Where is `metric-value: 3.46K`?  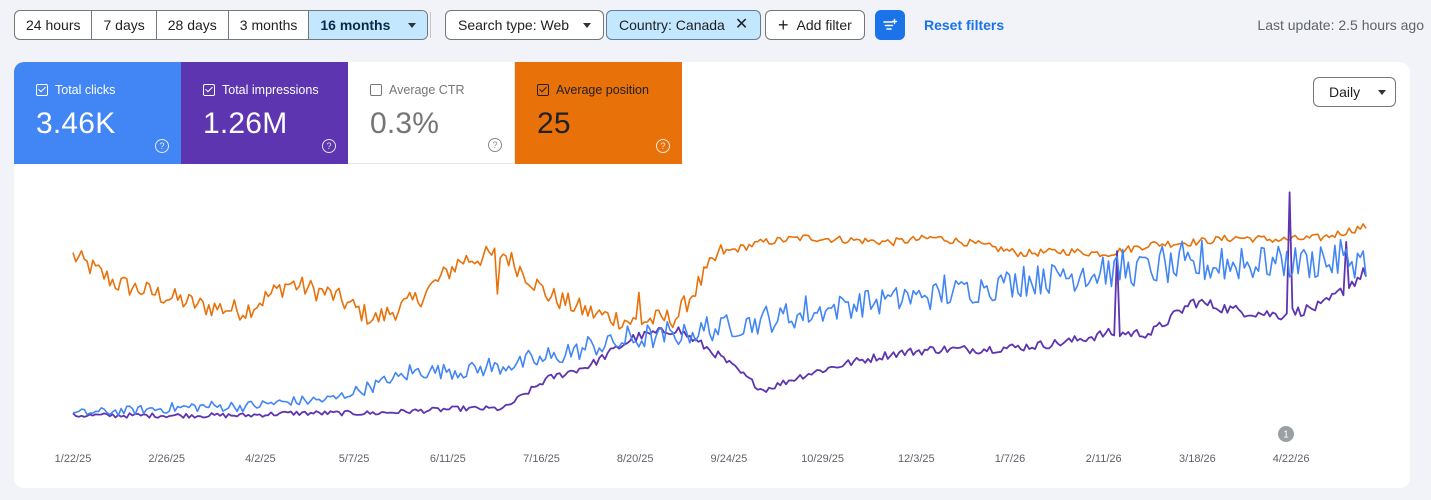
metric-value: 3.46K is located at coordinates (76, 123).